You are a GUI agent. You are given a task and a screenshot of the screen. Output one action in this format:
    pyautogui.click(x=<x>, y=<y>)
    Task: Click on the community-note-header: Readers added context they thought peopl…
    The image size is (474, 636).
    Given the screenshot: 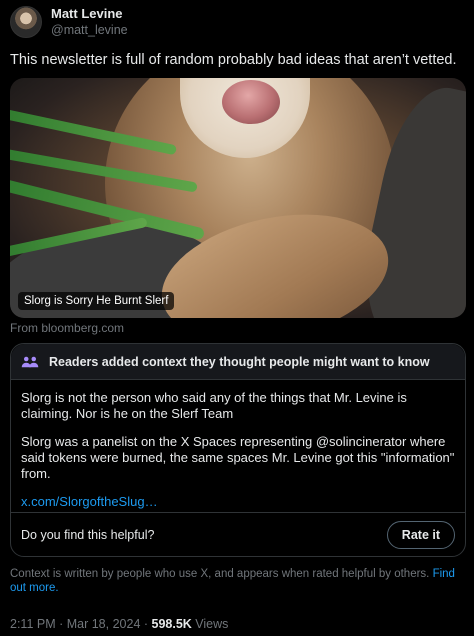 What is the action you would take?
    pyautogui.click(x=238, y=362)
    